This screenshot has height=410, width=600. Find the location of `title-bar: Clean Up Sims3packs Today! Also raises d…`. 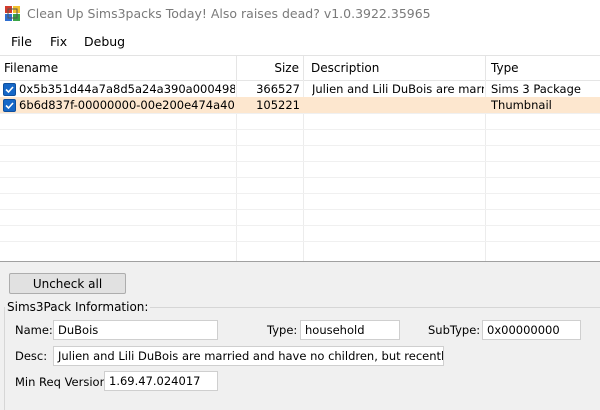

title-bar: Clean Up Sims3packs Today! Also raises d… is located at coordinates (300, 13).